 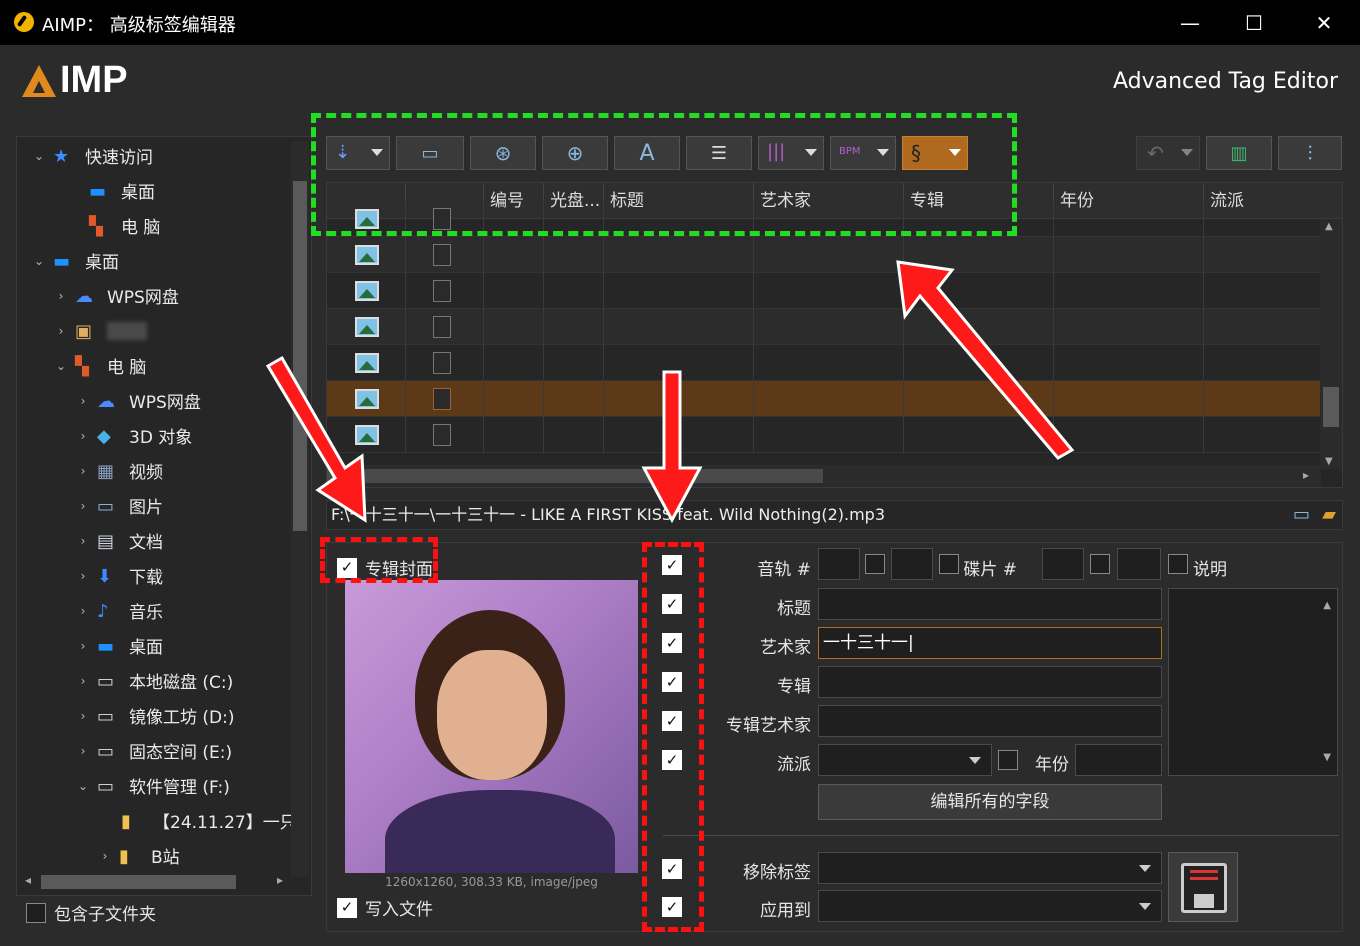 I want to click on annotation-arrow-cover, so click(x=316, y=439).